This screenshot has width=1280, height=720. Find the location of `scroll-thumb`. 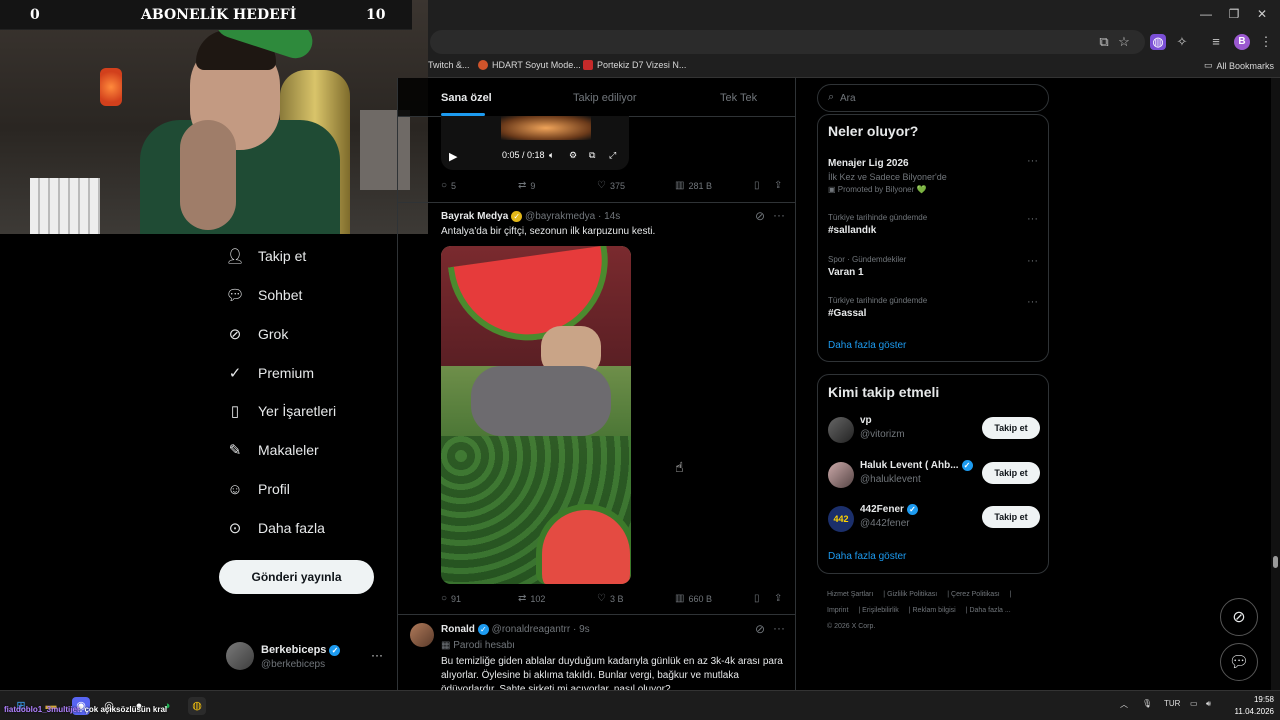

scroll-thumb is located at coordinates (1275, 562).